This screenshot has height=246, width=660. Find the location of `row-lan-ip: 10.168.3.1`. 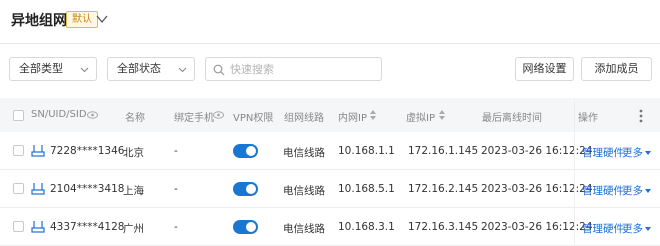

row-lan-ip: 10.168.3.1 is located at coordinates (366, 227).